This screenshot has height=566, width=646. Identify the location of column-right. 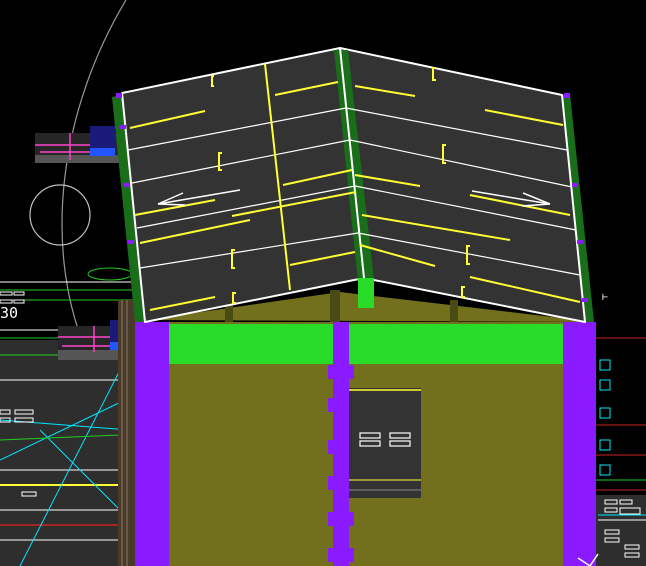
(579, 444).